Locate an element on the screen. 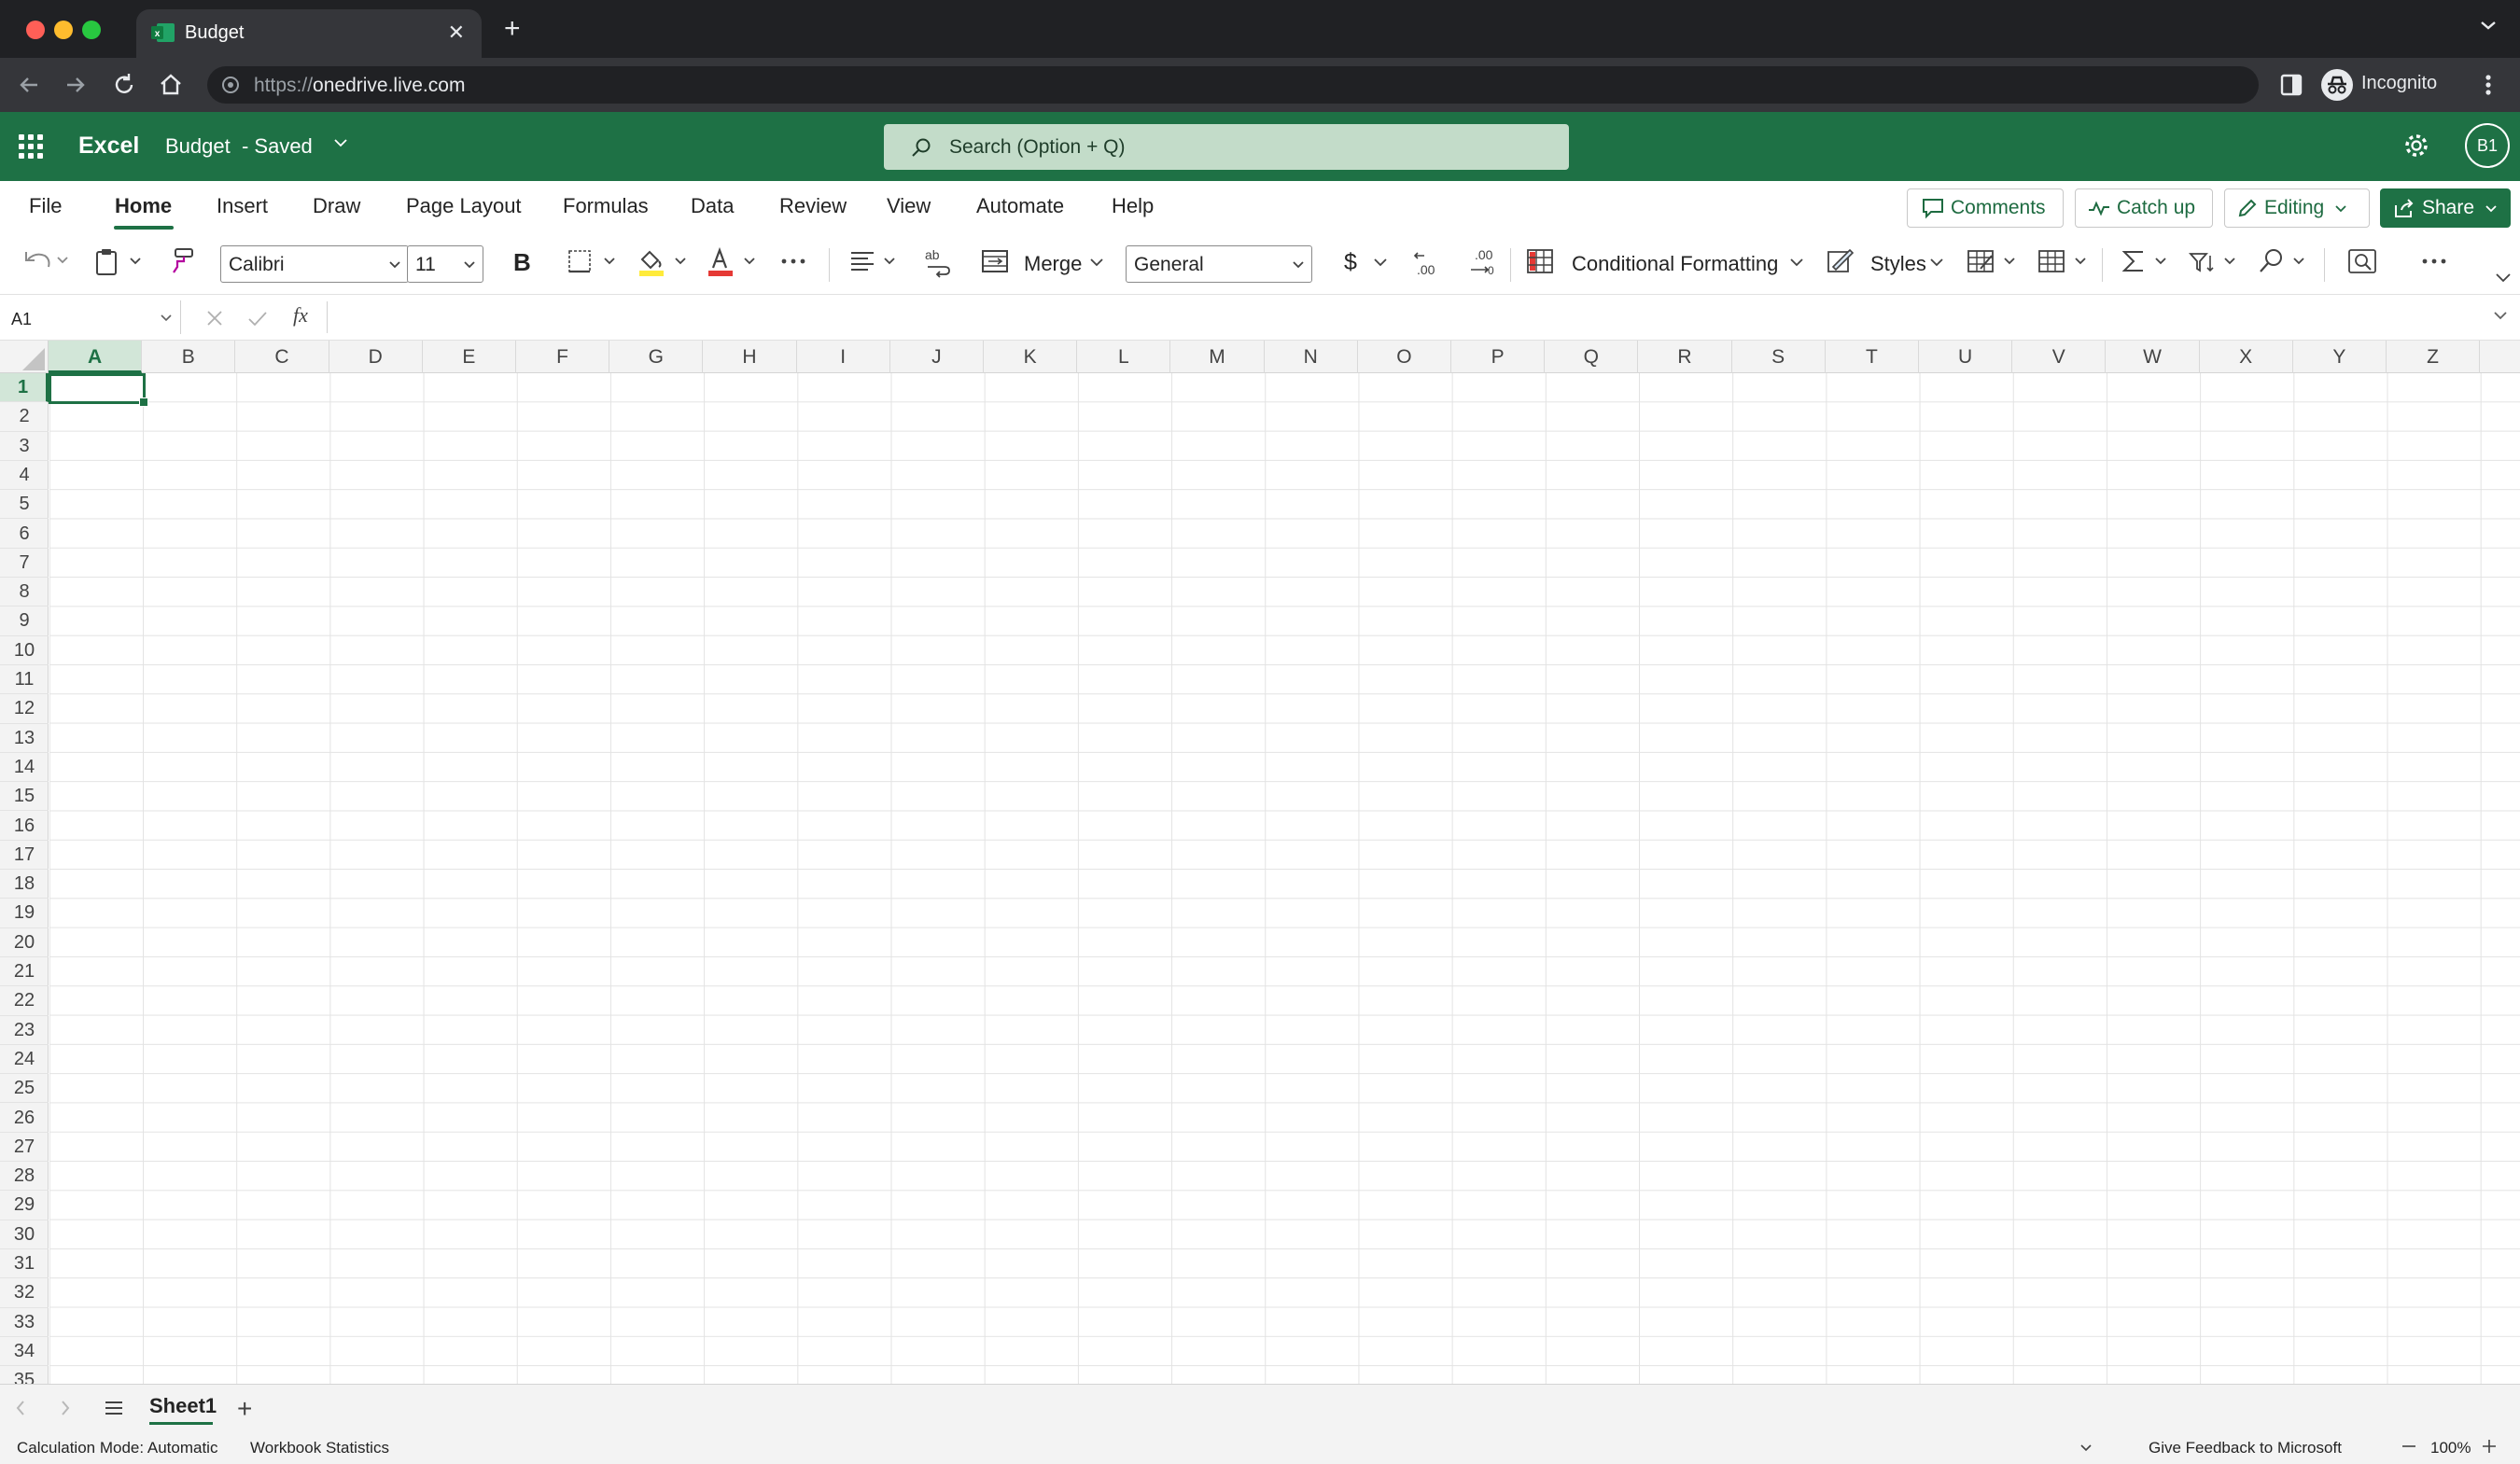 The height and width of the screenshot is (1464, 2520). tab-insert: Insert is located at coordinates (242, 206).